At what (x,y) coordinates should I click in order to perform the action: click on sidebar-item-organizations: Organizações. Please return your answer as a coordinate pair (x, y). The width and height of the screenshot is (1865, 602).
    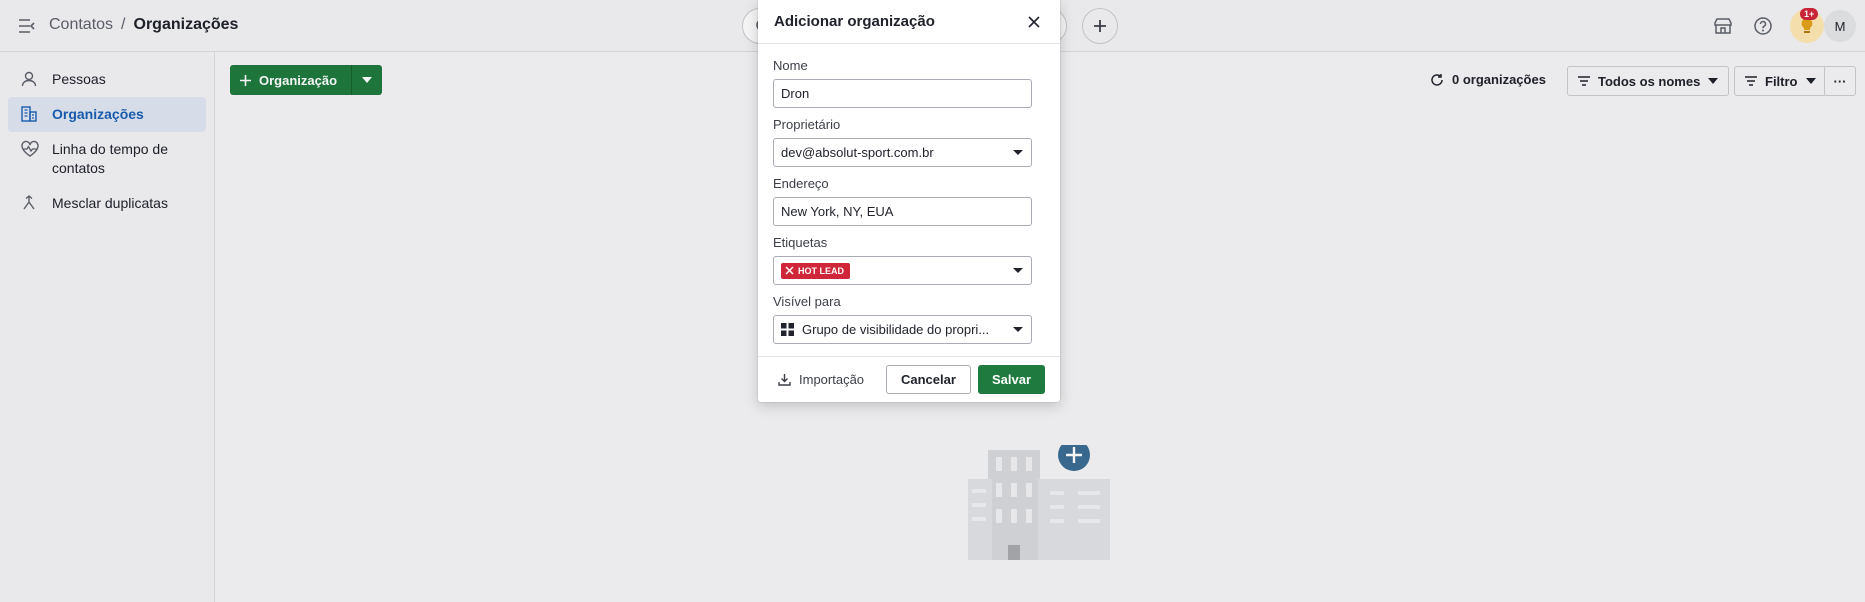
    Looking at the image, I should click on (107, 114).